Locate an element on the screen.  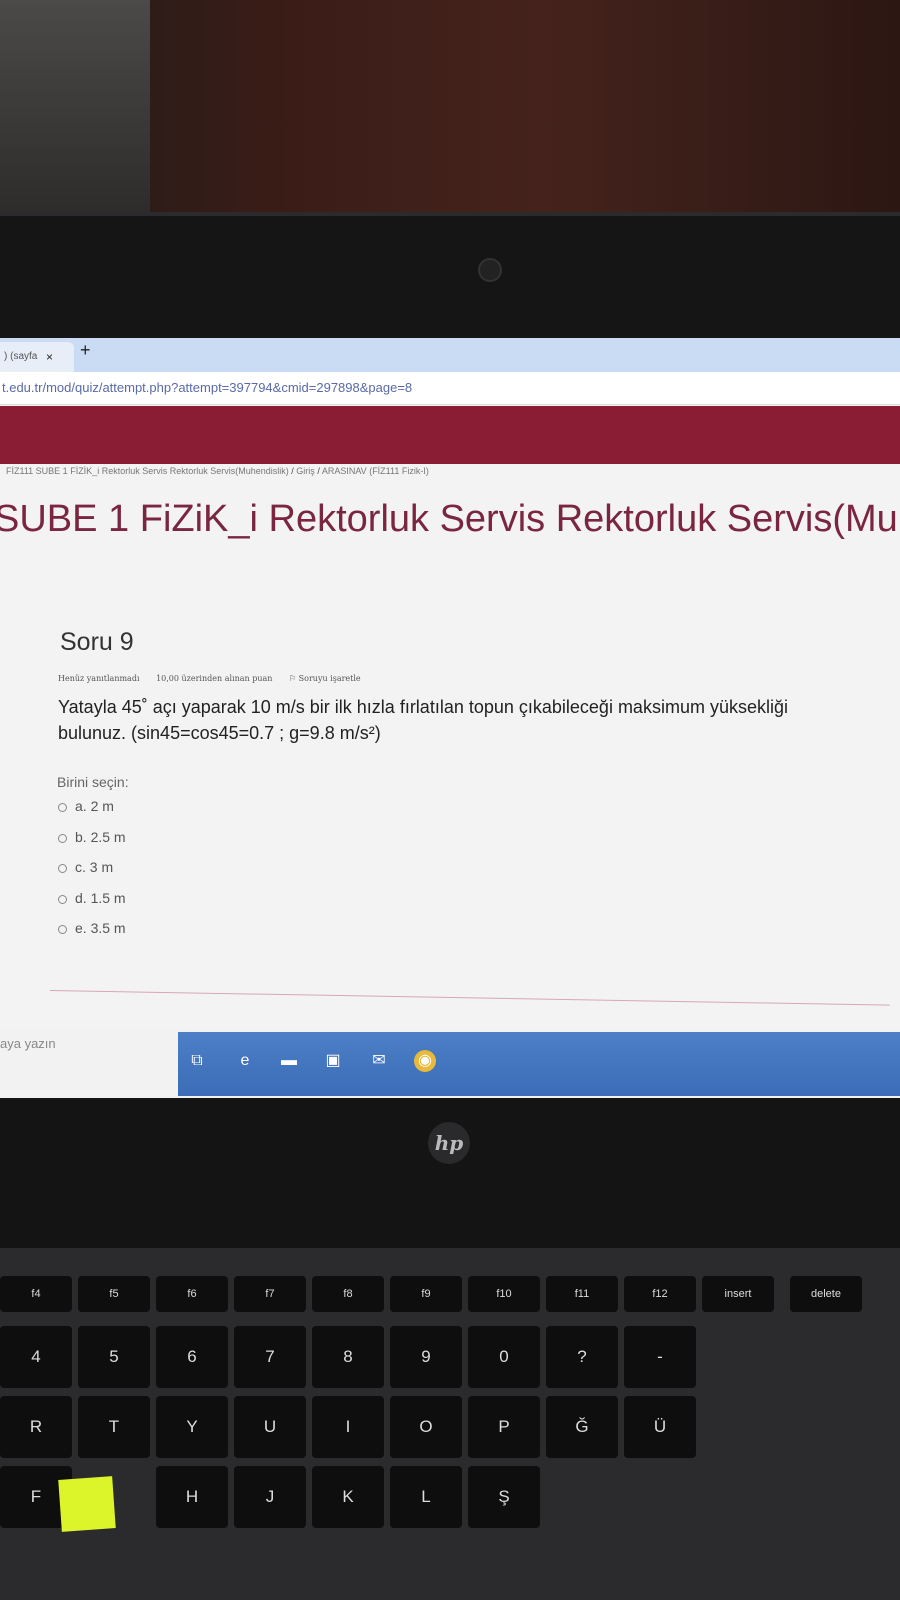
choose-label: Birini seçin: is located at coordinates (93, 782).